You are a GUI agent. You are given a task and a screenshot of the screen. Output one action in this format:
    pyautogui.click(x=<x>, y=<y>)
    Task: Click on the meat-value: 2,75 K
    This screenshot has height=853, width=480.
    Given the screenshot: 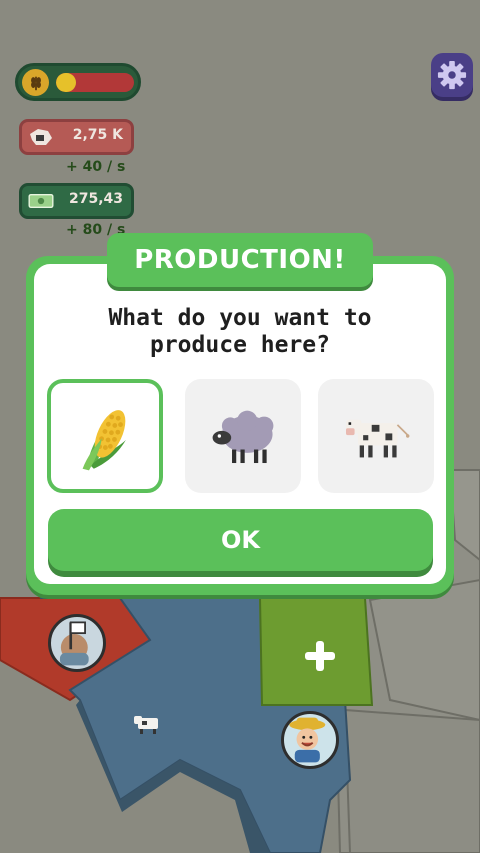 What is the action you would take?
    pyautogui.click(x=97, y=135)
    